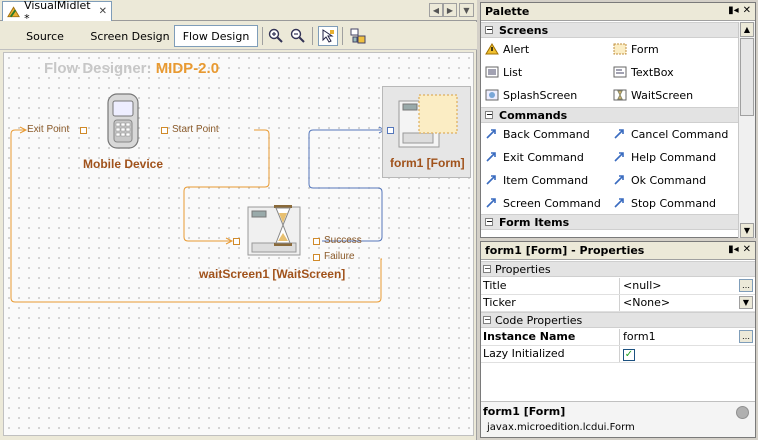 This screenshot has height=440, width=758. What do you see at coordinates (103, 11) in the screenshot?
I see `close-tab-icon: ✕` at bounding box center [103, 11].